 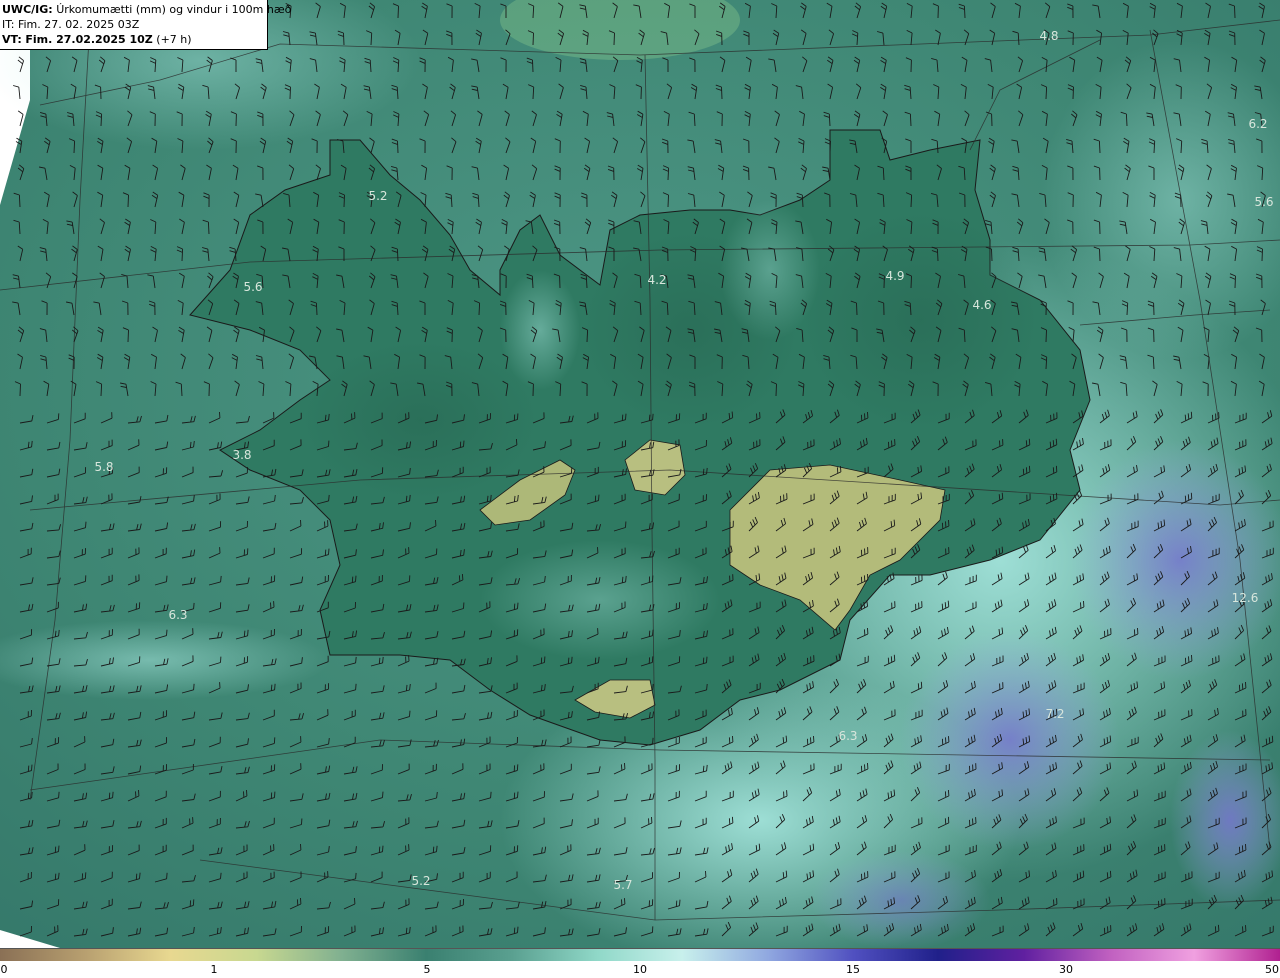 I want to click on map-value-label: 3.8, so click(x=242, y=455).